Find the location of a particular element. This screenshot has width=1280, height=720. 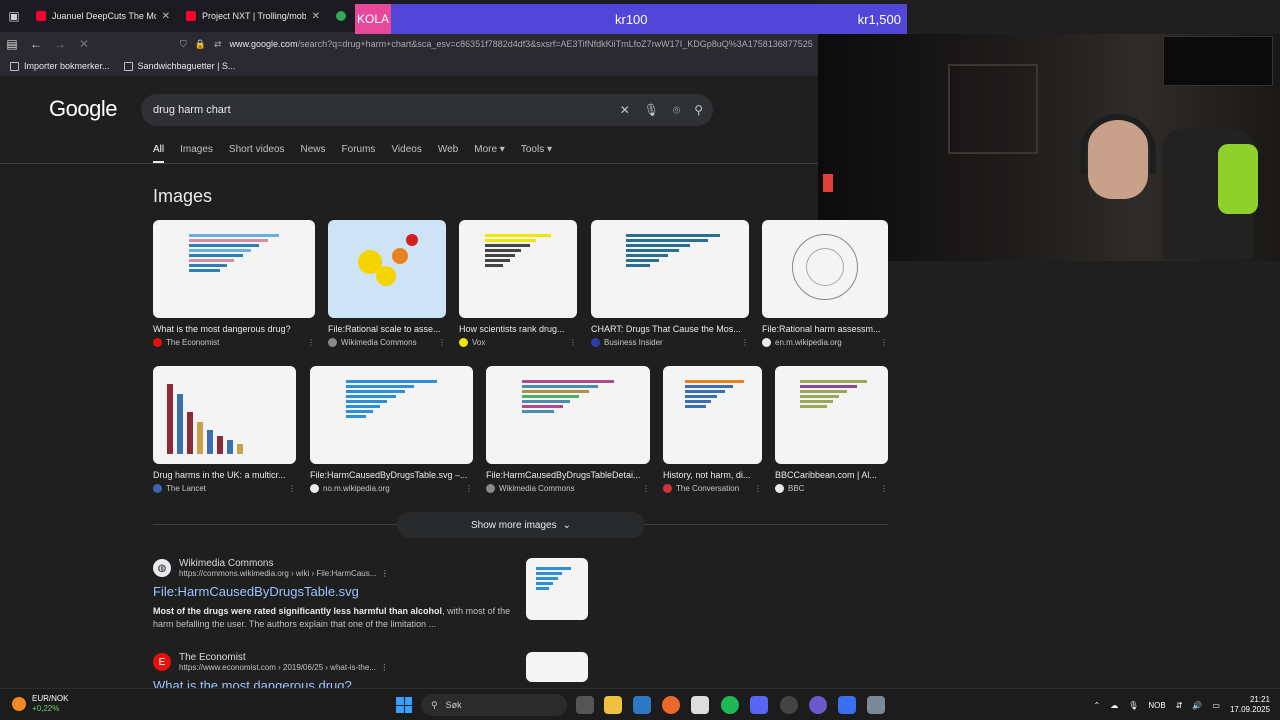

lens-icon: ⌾ is located at coordinates (676, 110).